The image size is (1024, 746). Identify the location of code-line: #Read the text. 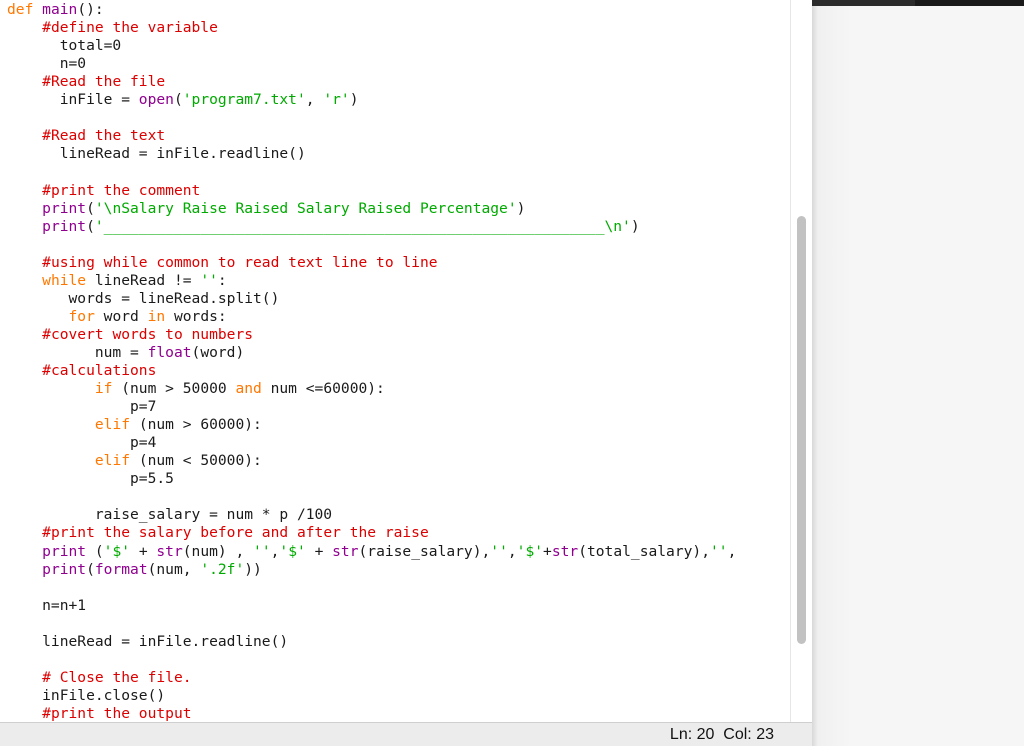
(86, 136).